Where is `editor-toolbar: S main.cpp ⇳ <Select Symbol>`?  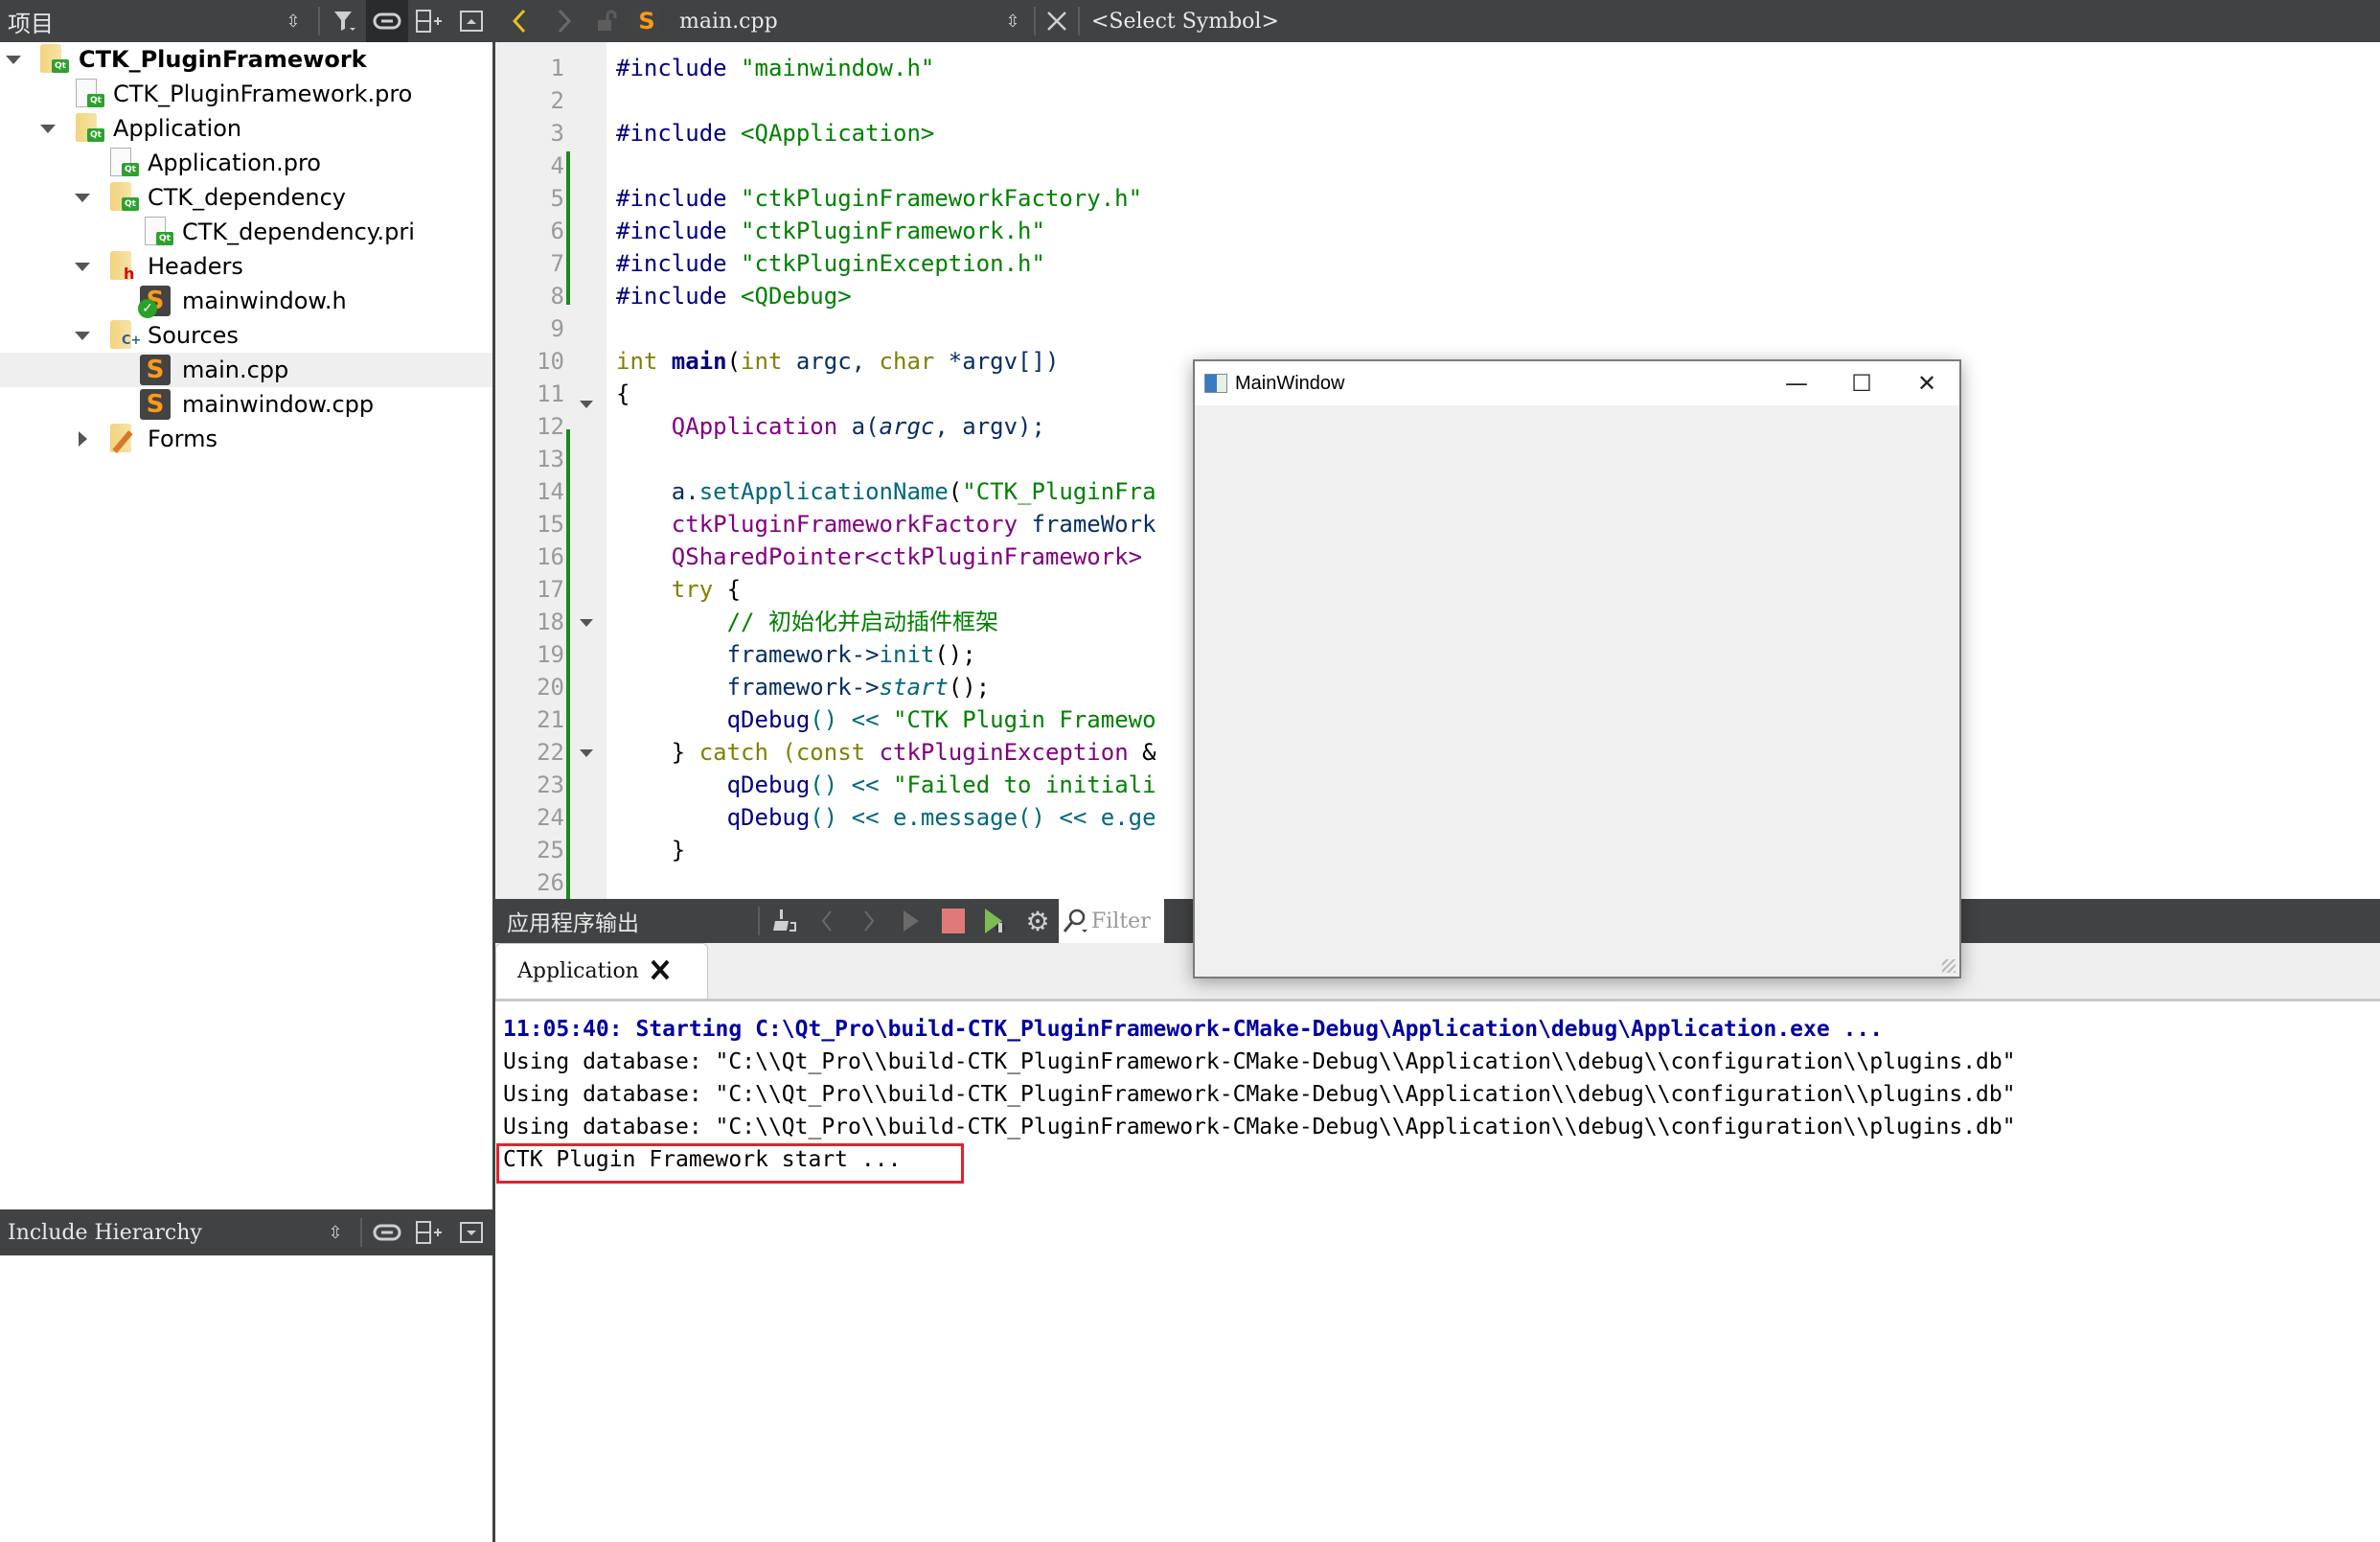
editor-toolbar: S main.cpp ⇳ <Select Symbol> is located at coordinates (1438, 21).